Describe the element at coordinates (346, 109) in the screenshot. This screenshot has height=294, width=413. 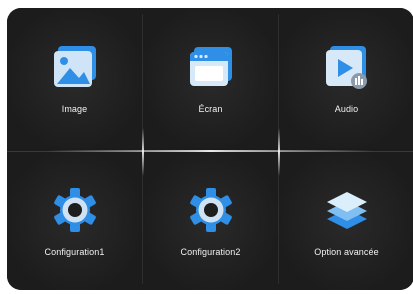
I see `menu-tile-label: Audio` at that location.